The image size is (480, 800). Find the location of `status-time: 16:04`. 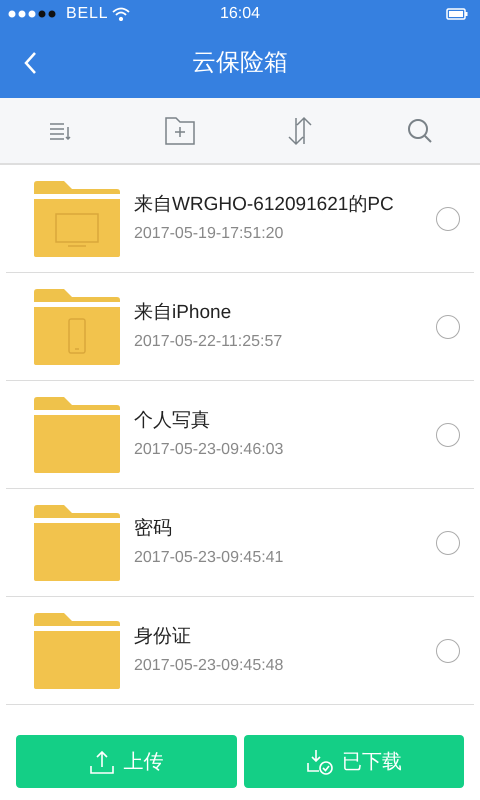

status-time: 16:04 is located at coordinates (240, 14).